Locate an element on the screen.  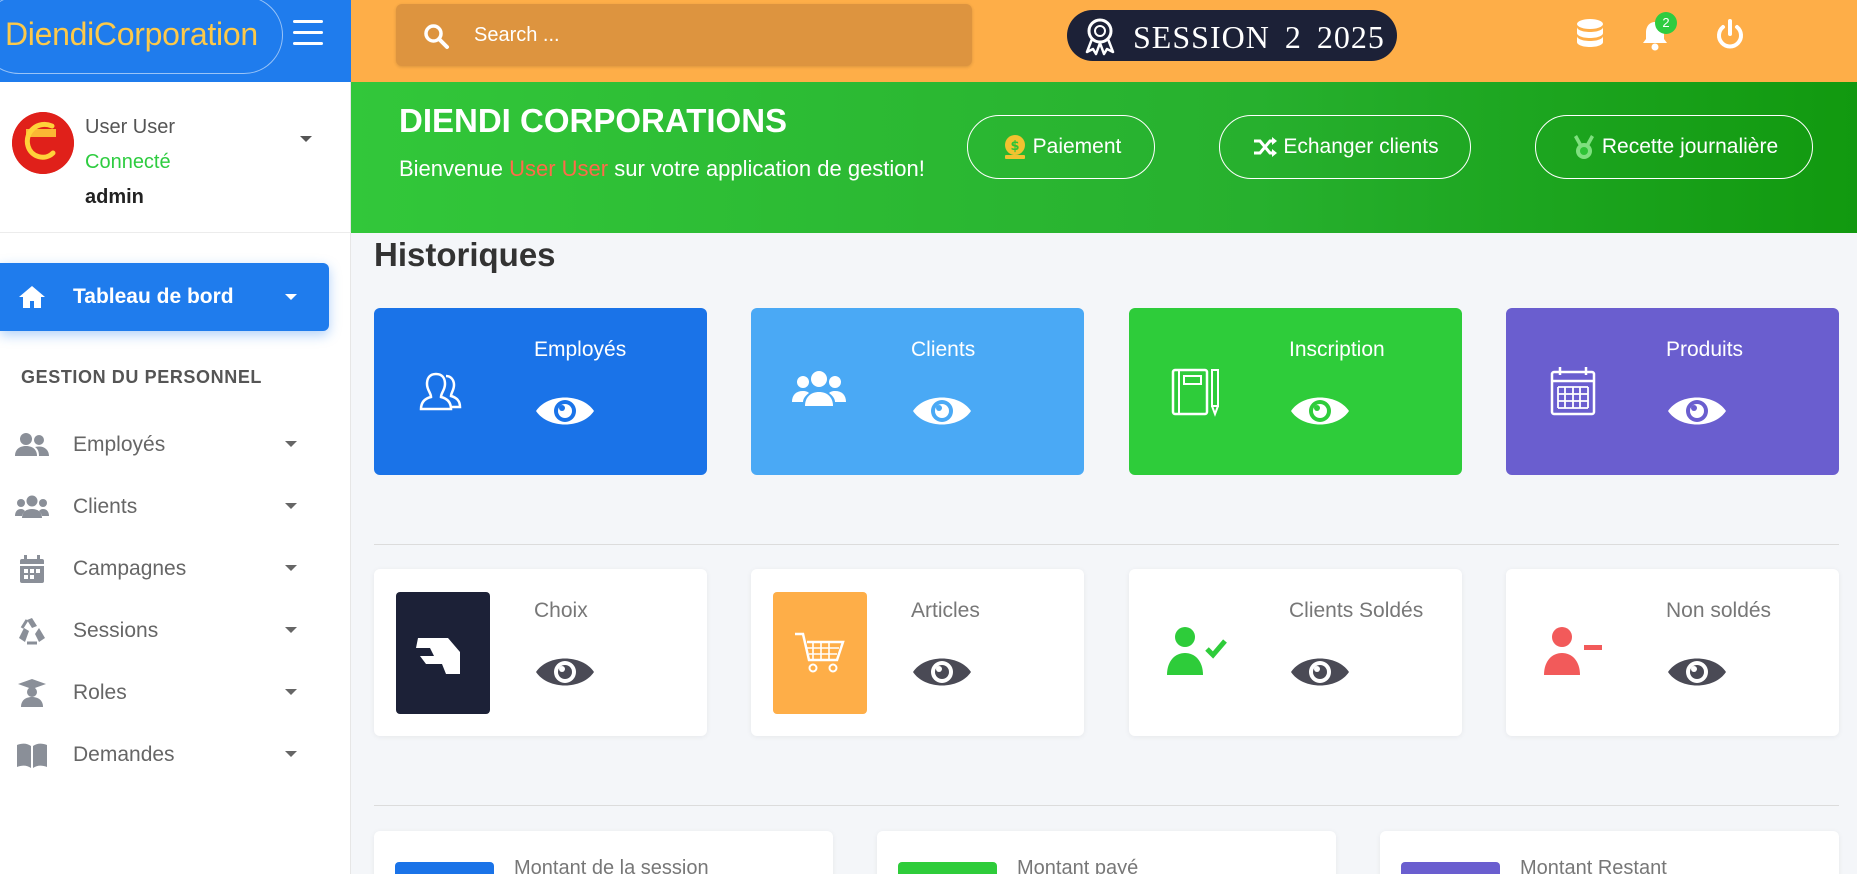
sidebar-divider is located at coordinates (175, 232).